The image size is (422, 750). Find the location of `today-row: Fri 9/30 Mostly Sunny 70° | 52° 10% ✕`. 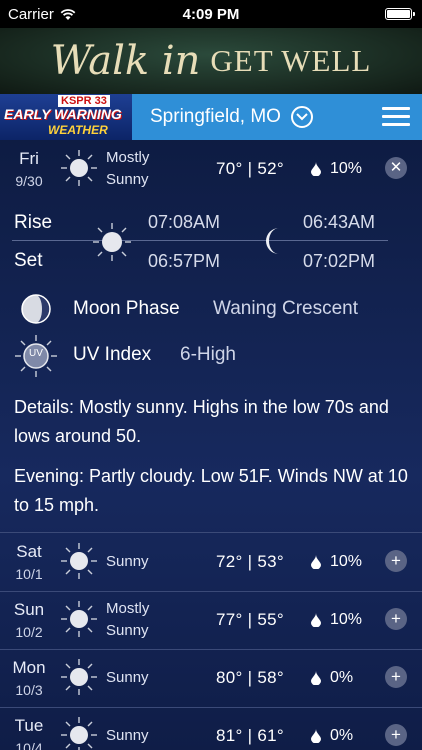

today-row: Fri 9/30 Mostly Sunny 70° | 52° 10% ✕ is located at coordinates (211, 169).